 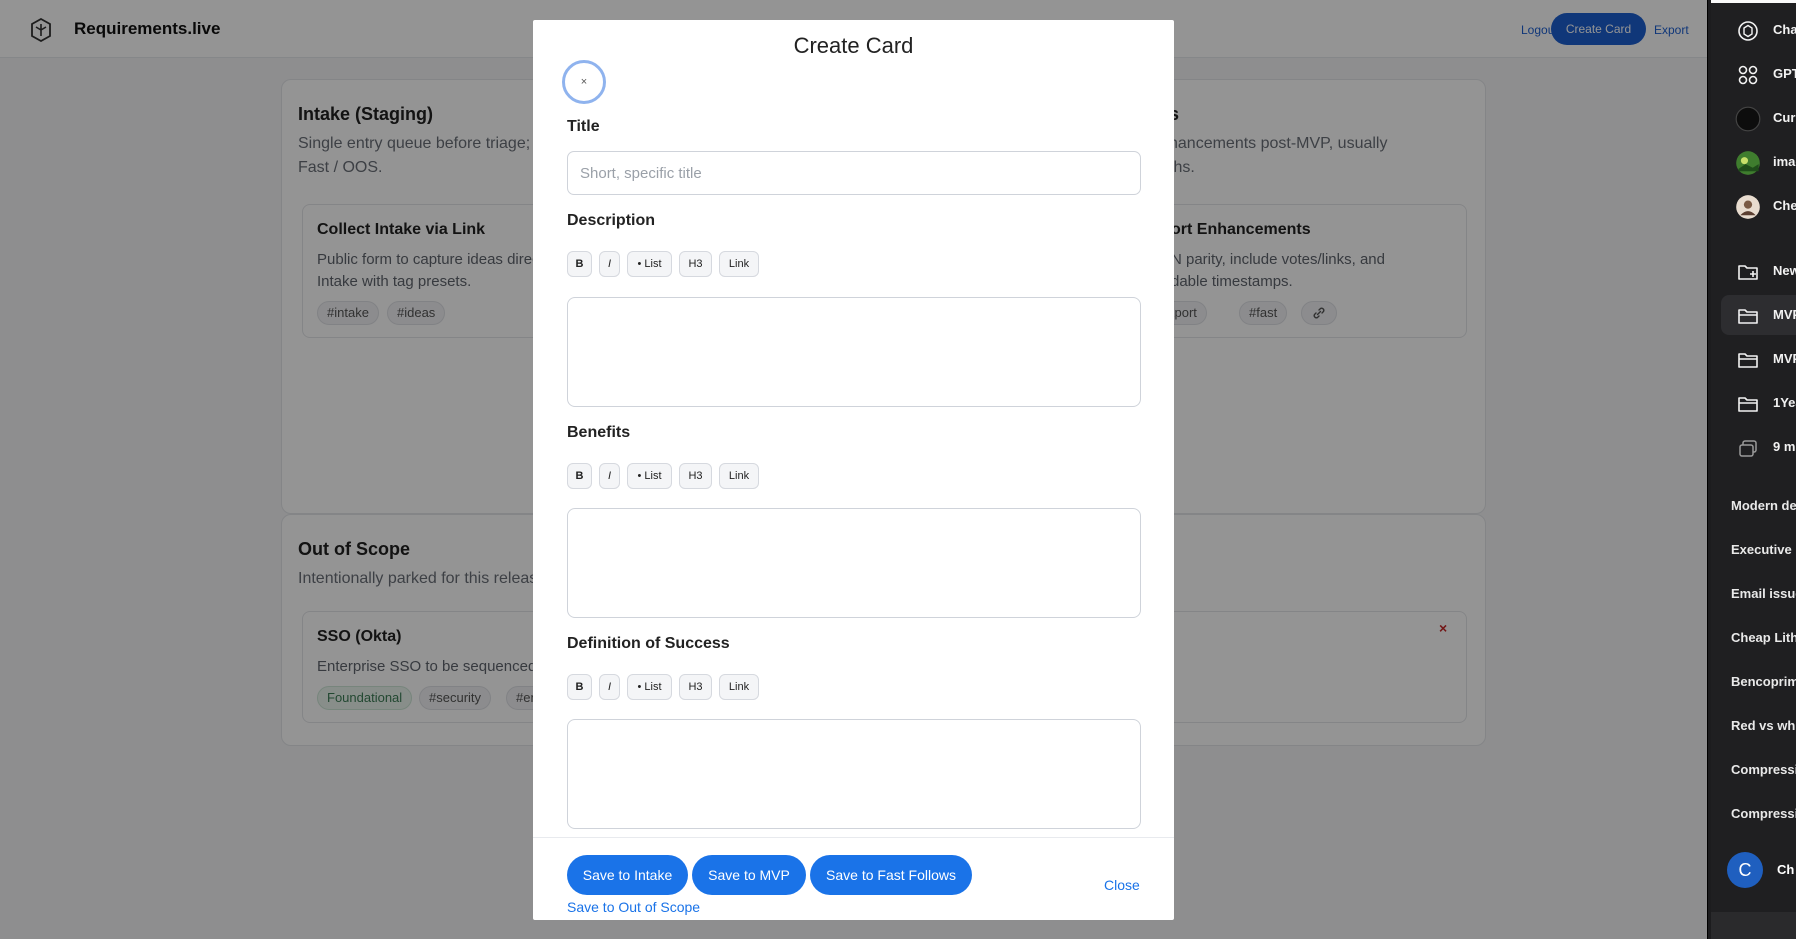 I want to click on description-label: Description, so click(x=611, y=220).